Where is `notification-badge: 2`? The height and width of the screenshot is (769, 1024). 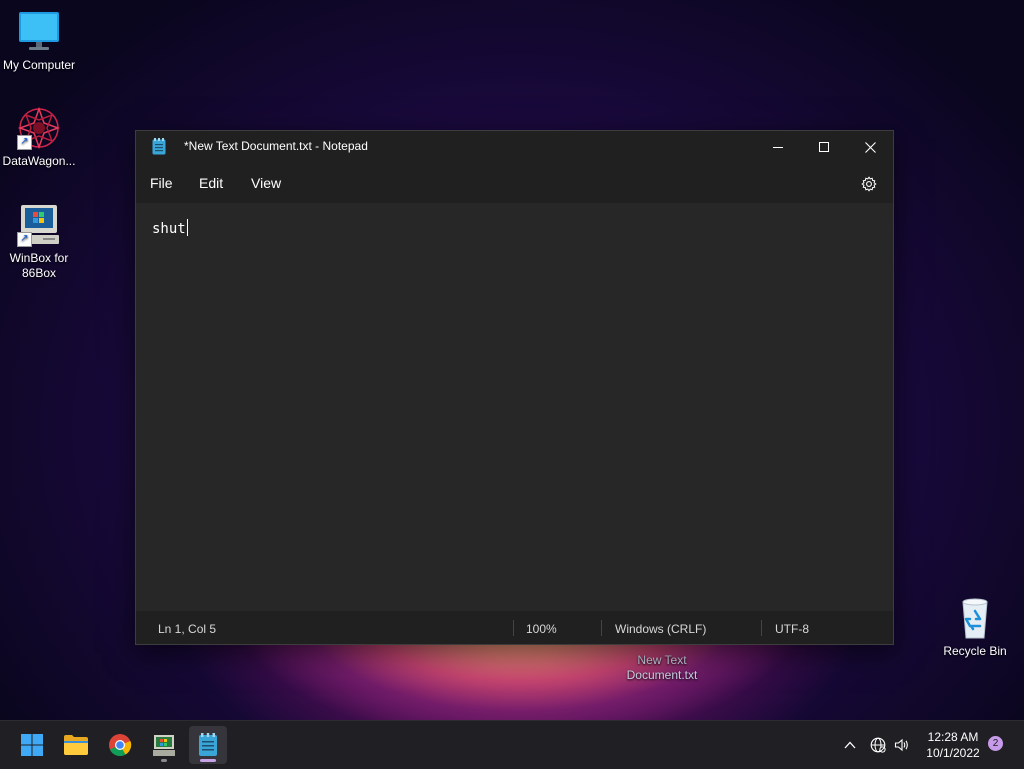 notification-badge: 2 is located at coordinates (995, 743).